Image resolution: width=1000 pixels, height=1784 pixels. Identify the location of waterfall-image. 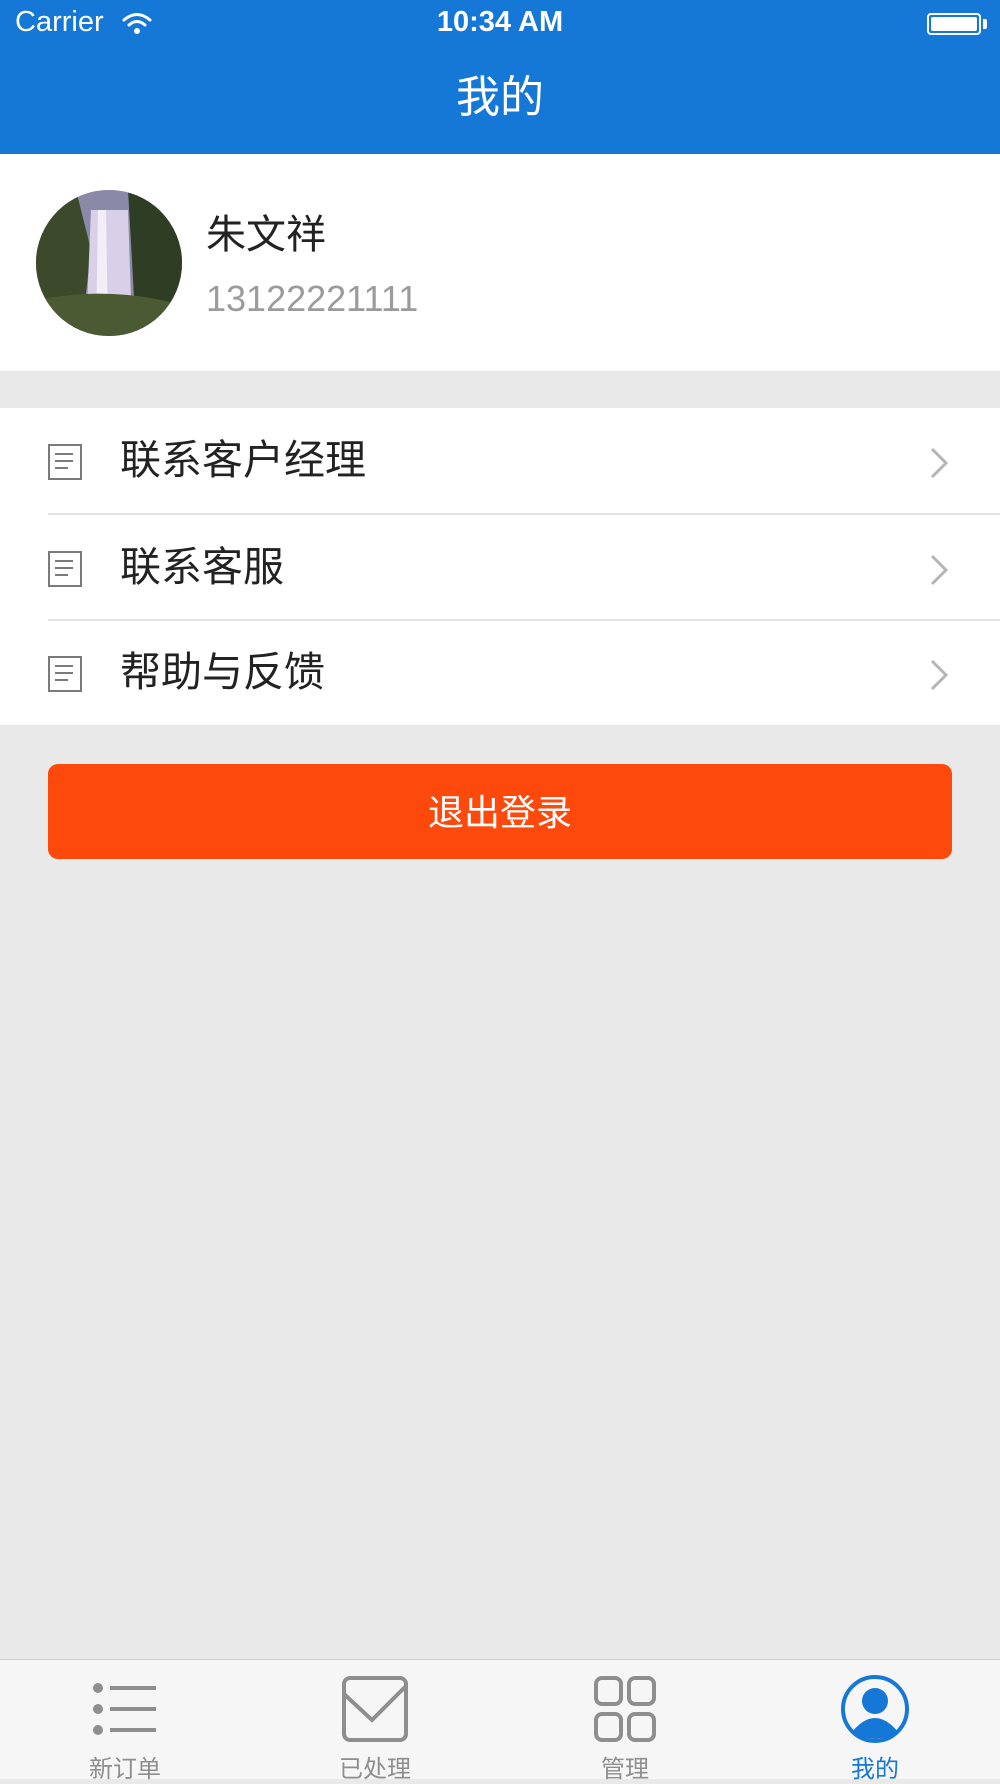
(109, 263).